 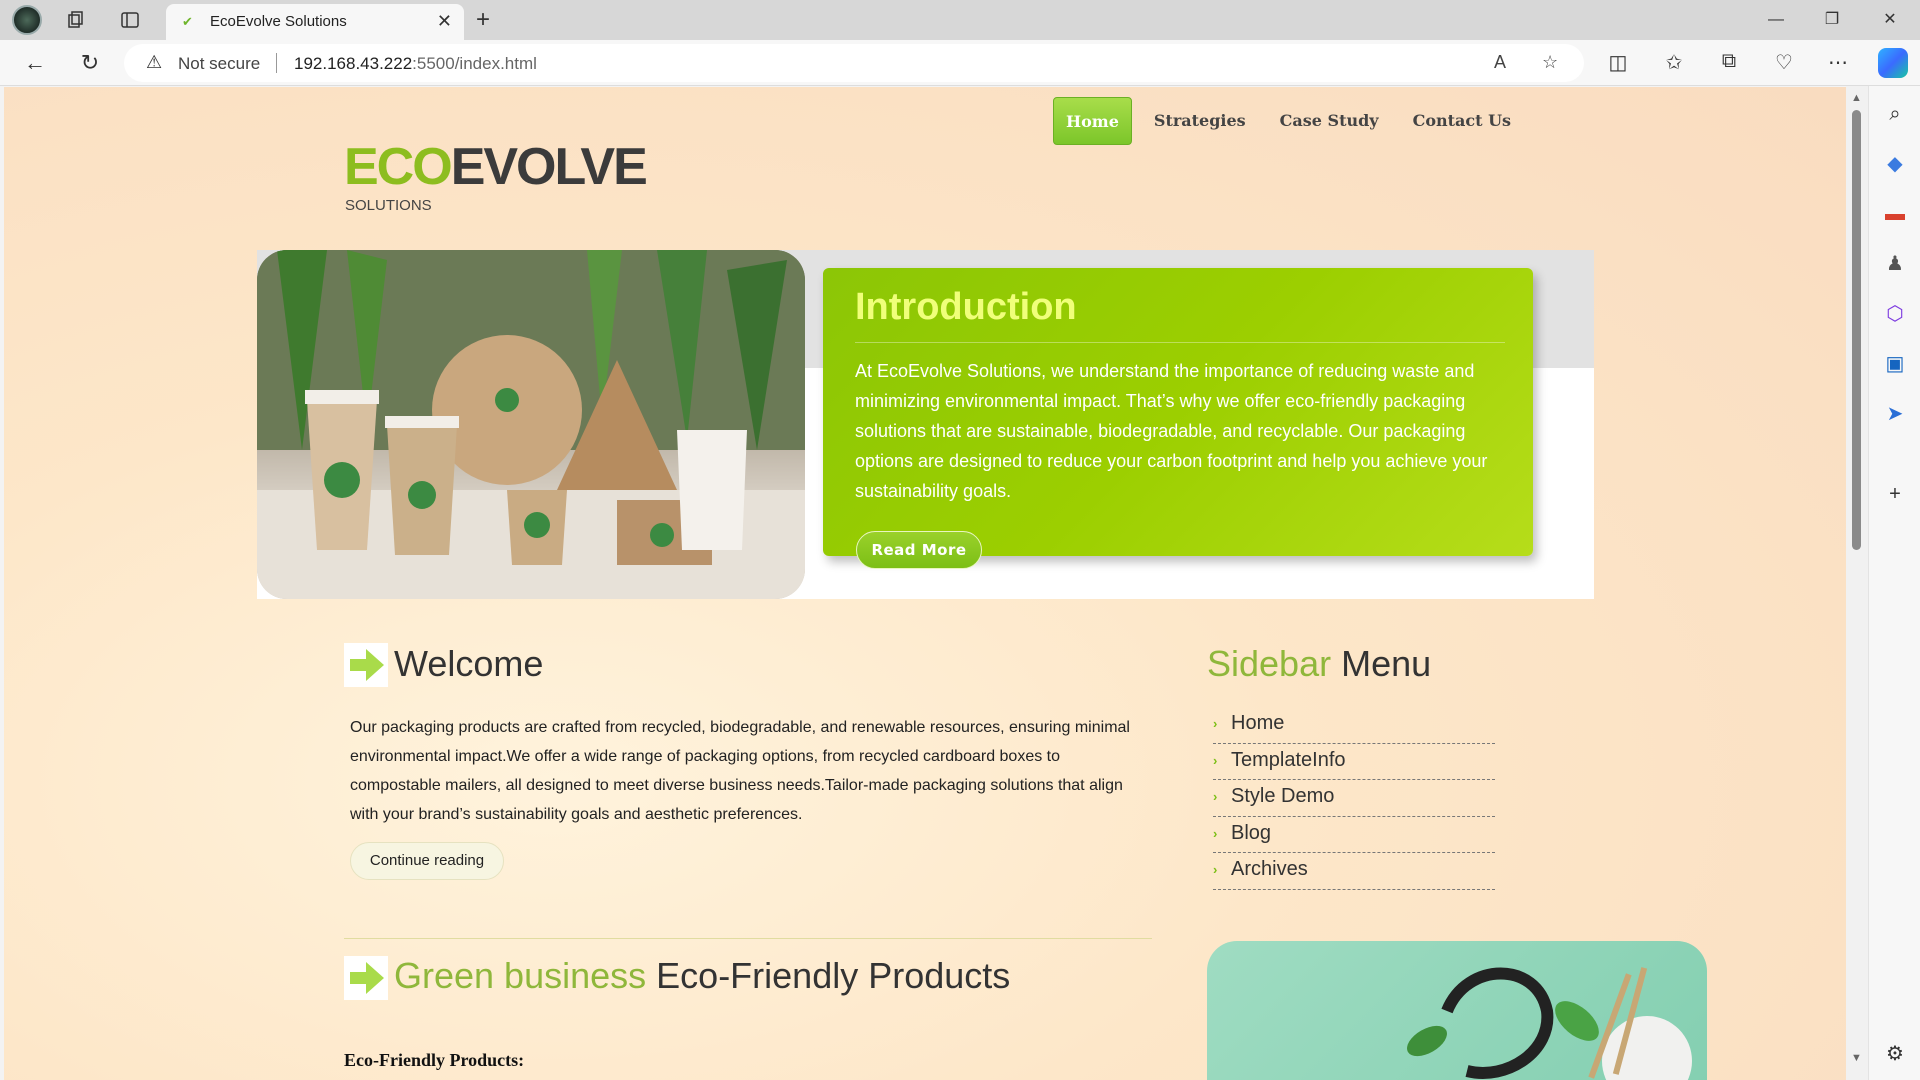 I want to click on workspaces-icon, so click(x=76, y=20).